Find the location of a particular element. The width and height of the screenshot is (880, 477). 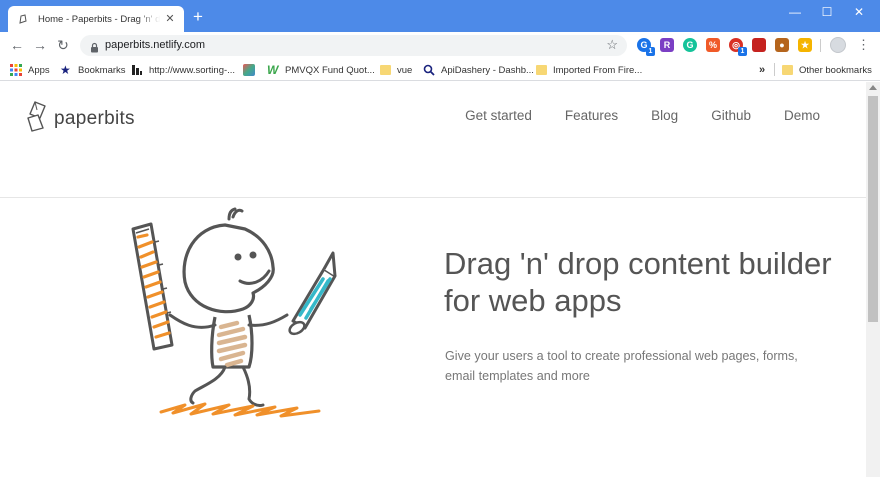

bookmark-label: Bookmarks is located at coordinates (102, 70).